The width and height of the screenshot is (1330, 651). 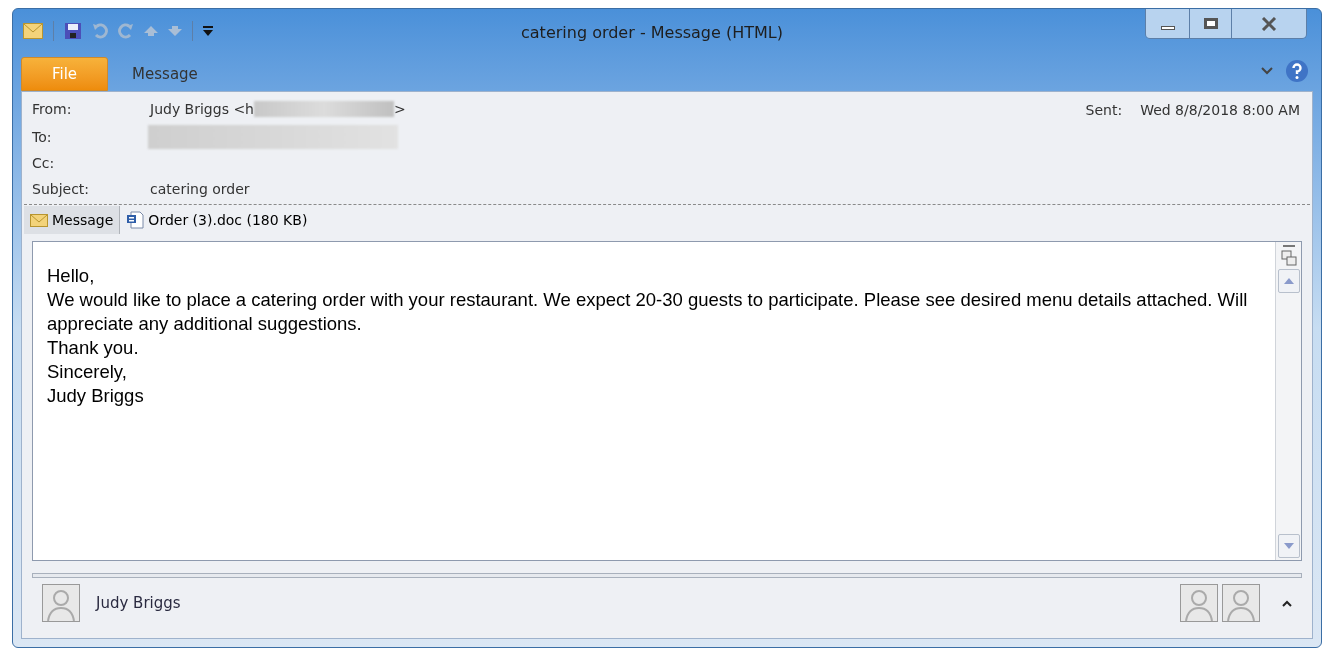 I want to click on down-arrow-icon, so click(x=175, y=31).